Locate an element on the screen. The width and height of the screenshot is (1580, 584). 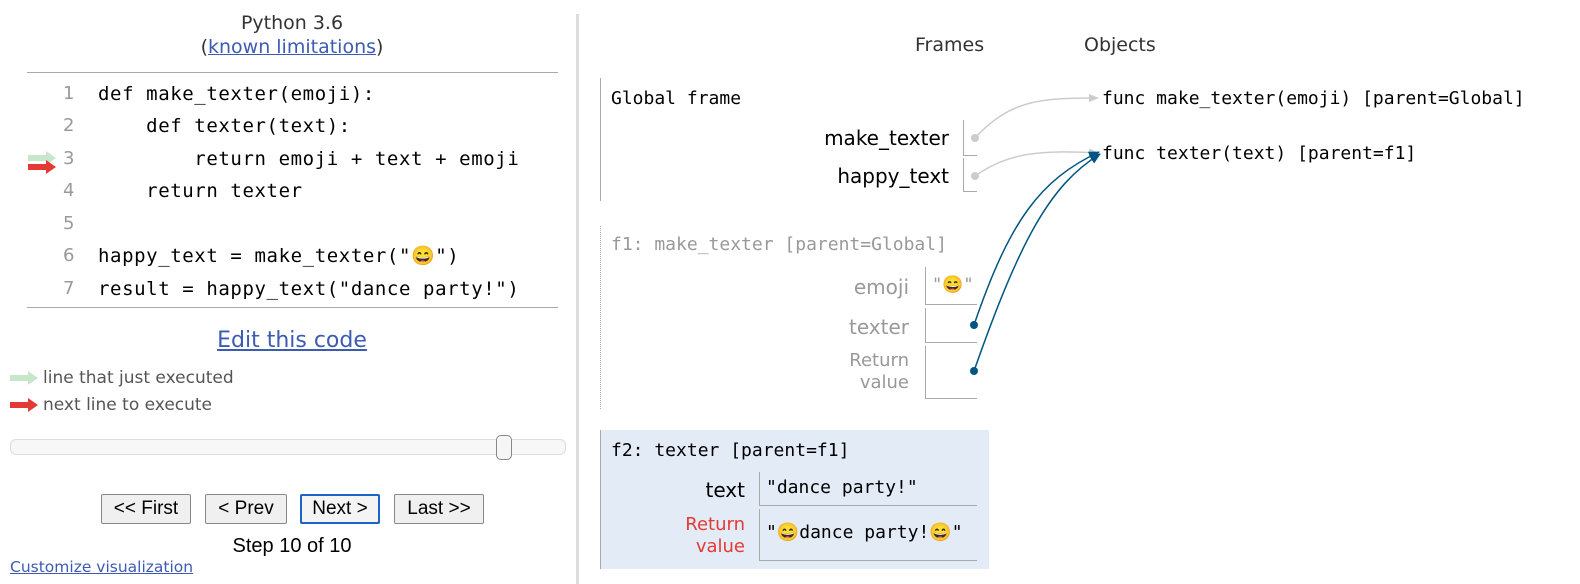
step-slider-track is located at coordinates (288, 447).